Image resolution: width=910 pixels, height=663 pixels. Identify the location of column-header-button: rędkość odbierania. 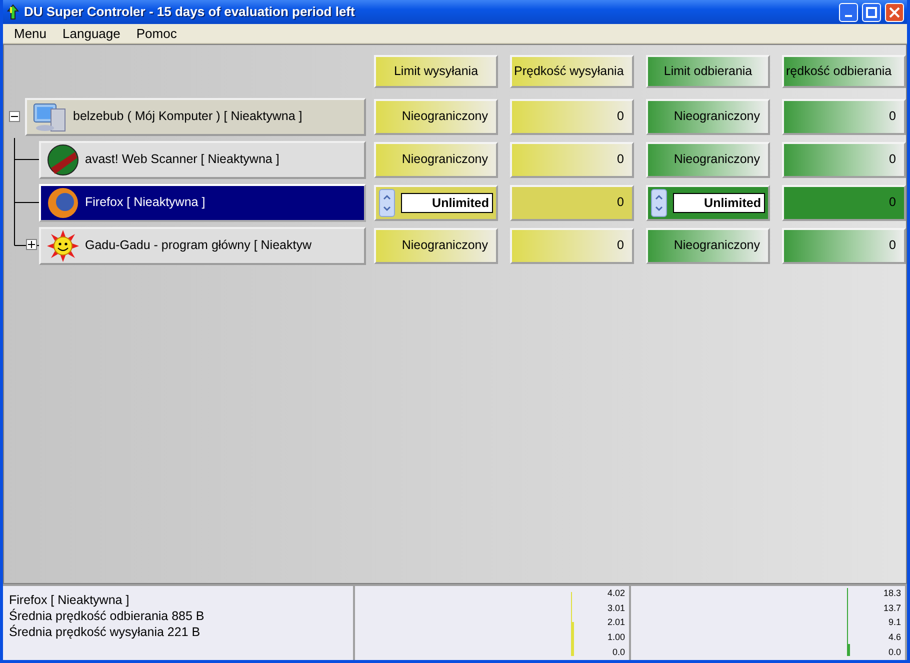
(844, 71).